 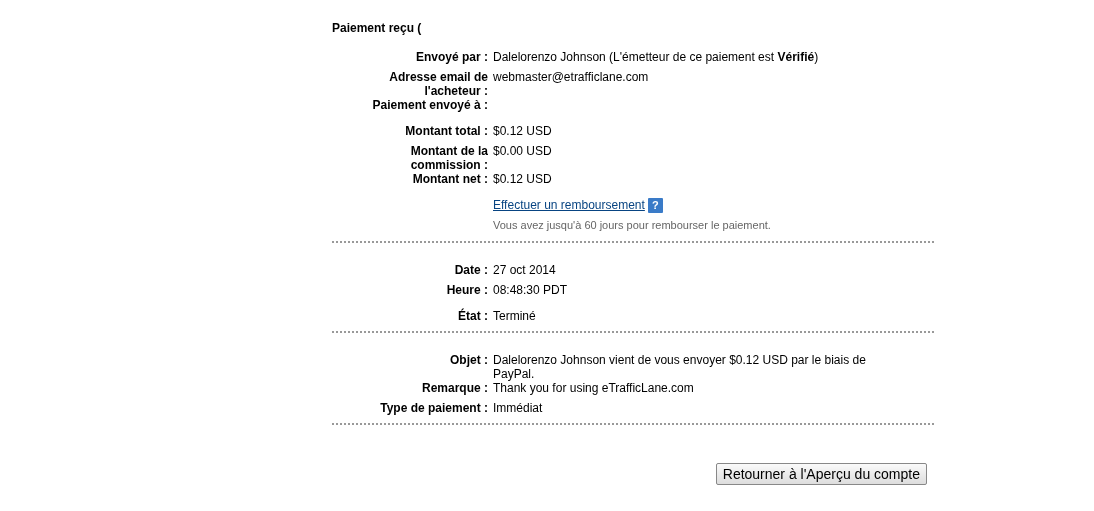 What do you see at coordinates (594, 389) in the screenshot?
I see `field-value: Thank you for using eTrafficLane.com` at bounding box center [594, 389].